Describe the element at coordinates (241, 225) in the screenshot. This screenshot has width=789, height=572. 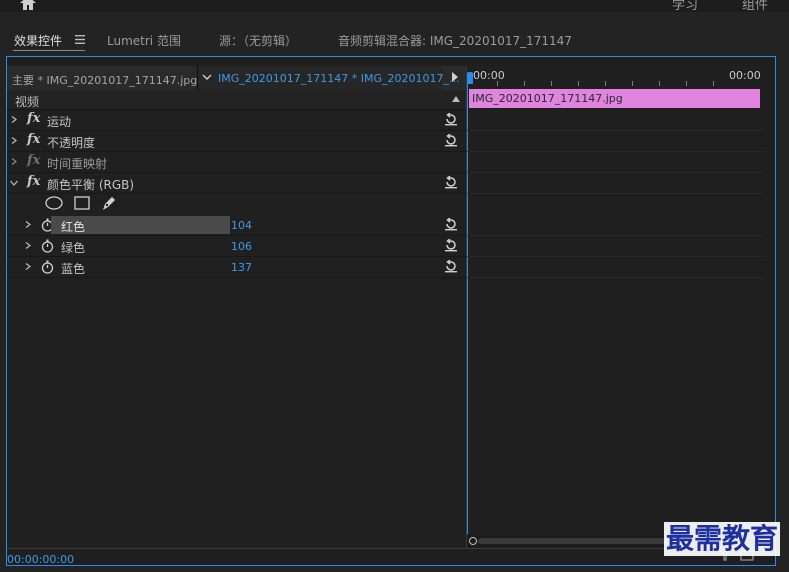
I see `param-value: 104` at that location.